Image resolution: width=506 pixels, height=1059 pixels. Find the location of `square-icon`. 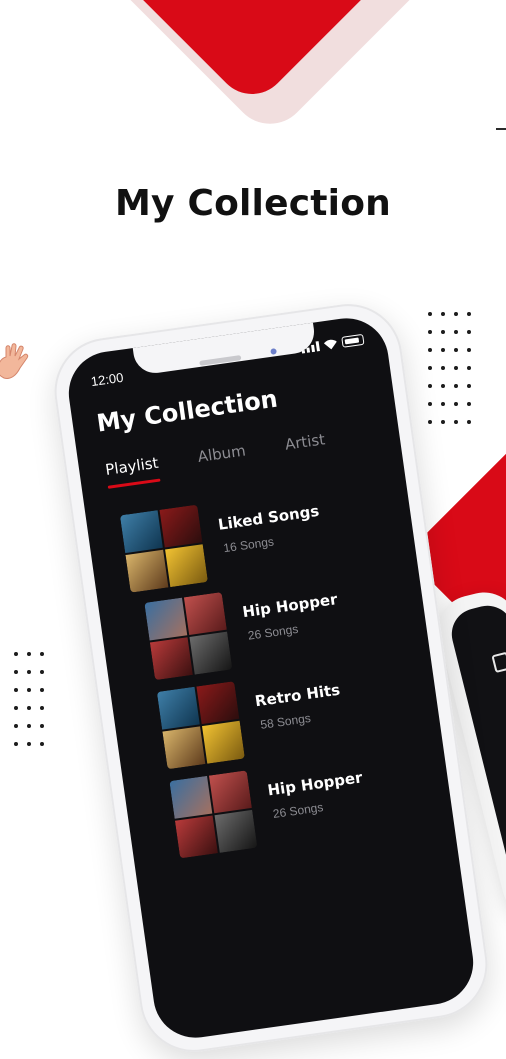

square-icon is located at coordinates (498, 662).